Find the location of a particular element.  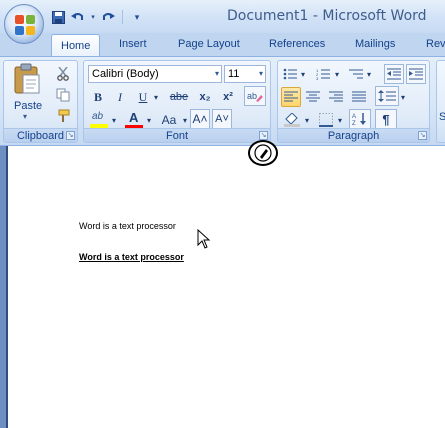

clipboard-launcher-icon: ↘ is located at coordinates (70, 135).